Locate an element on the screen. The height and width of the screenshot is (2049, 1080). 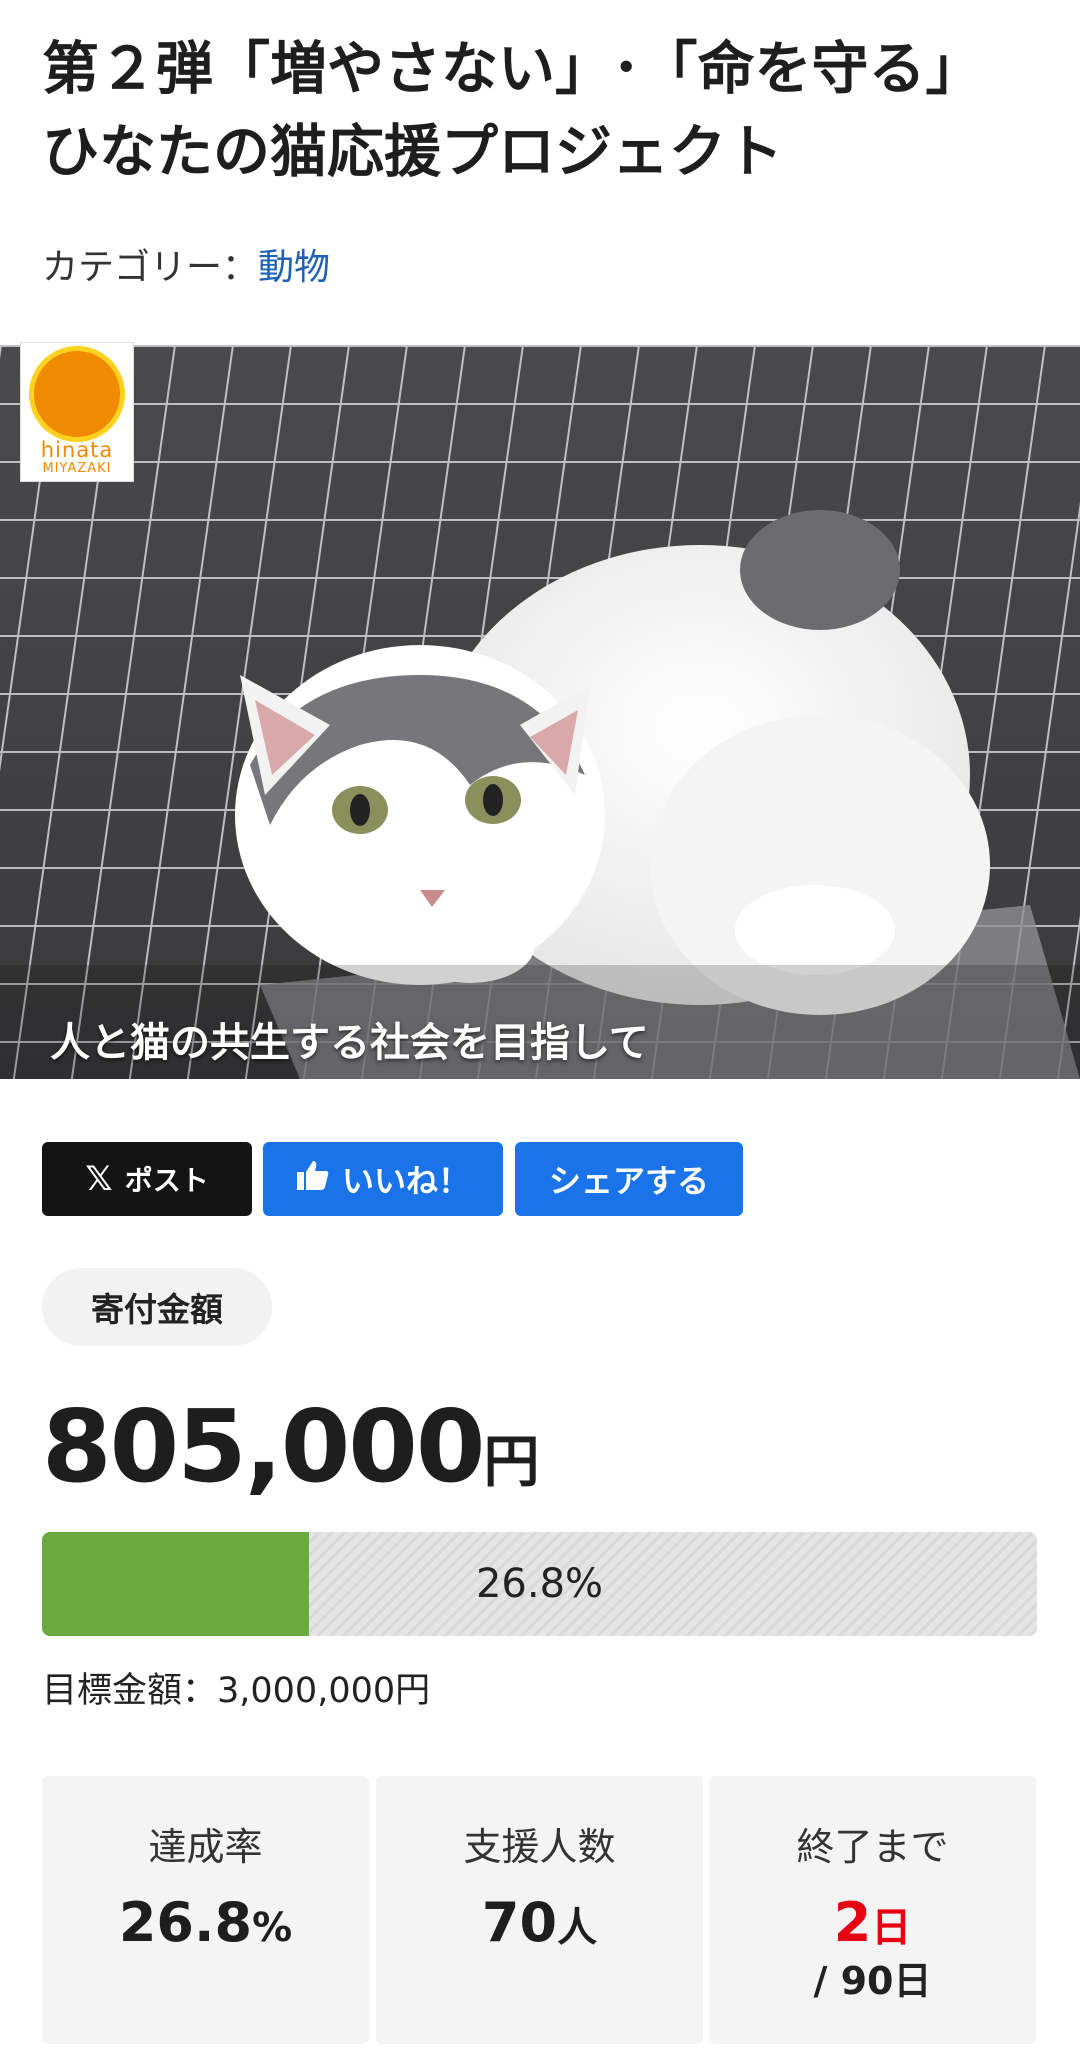
remaining-value: 2日 is located at coordinates (872, 1922).